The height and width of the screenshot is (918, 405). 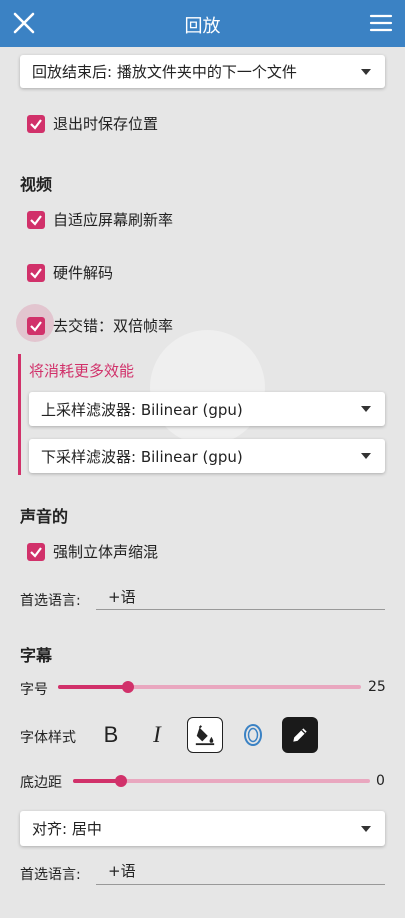 I want to click on app-bar: 回放, so click(x=202, y=23).